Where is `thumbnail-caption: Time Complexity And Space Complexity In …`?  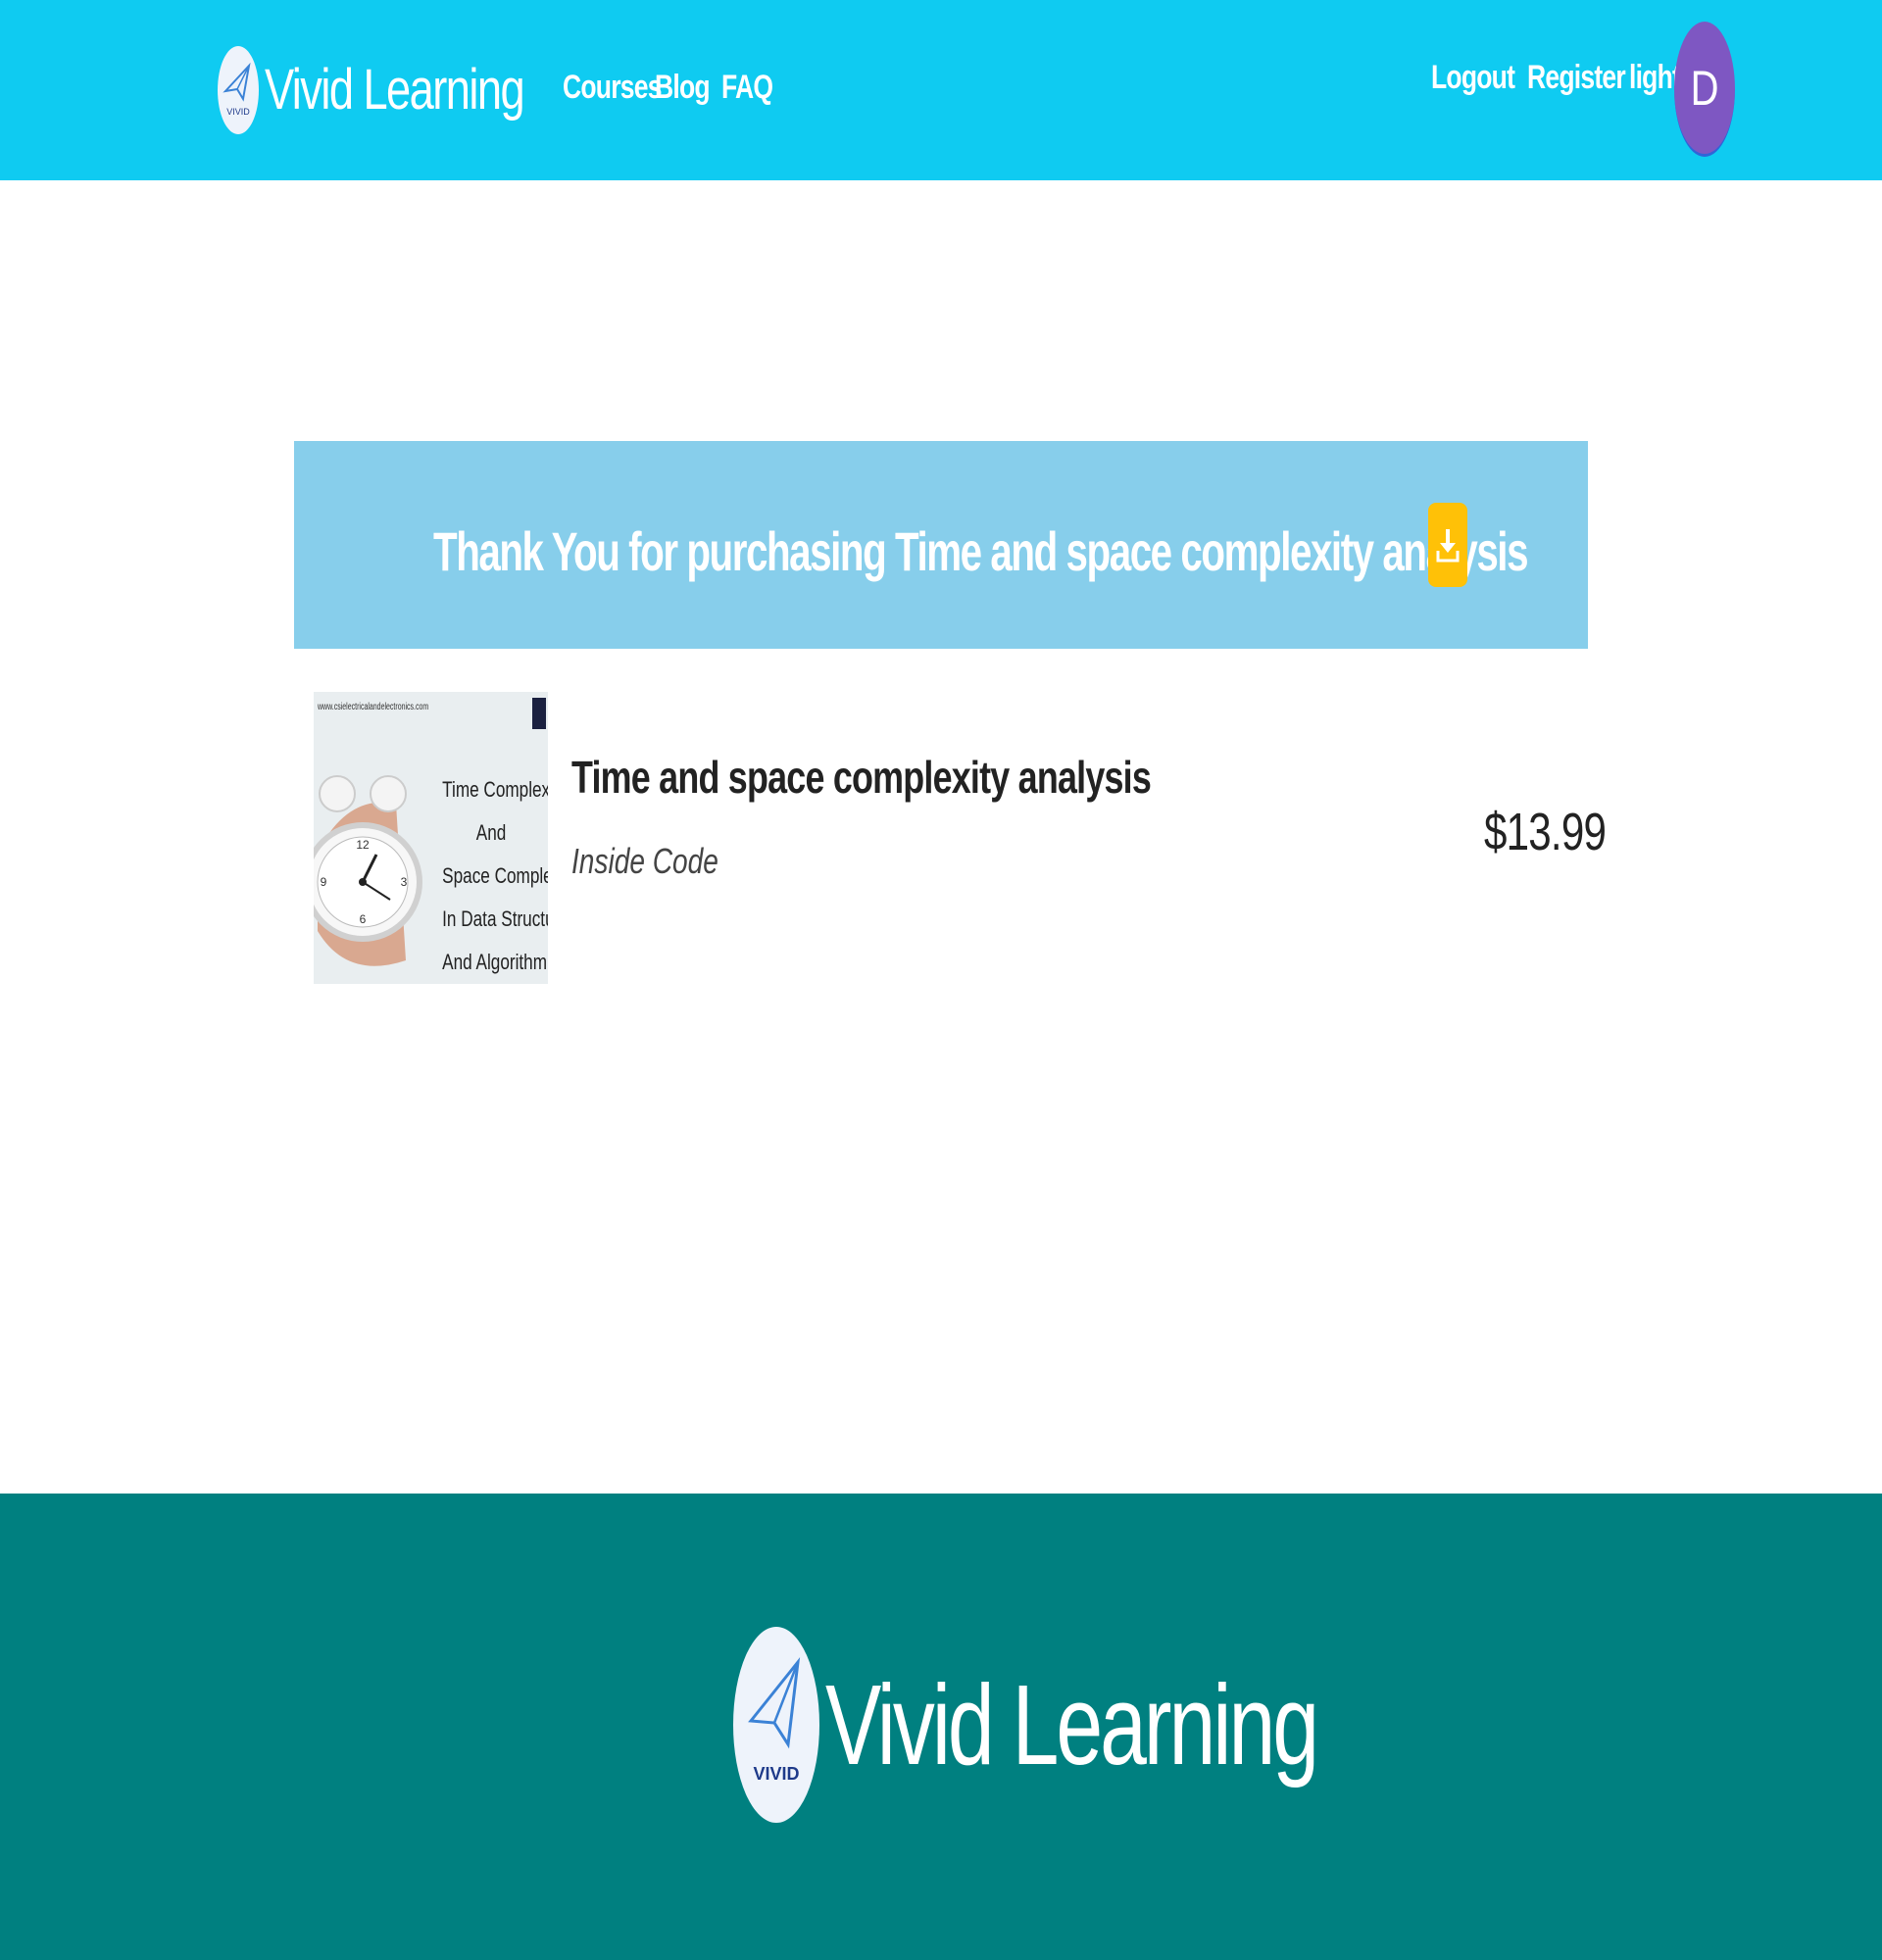 thumbnail-caption: Time Complexity And Space Complexity In … is located at coordinates (495, 876).